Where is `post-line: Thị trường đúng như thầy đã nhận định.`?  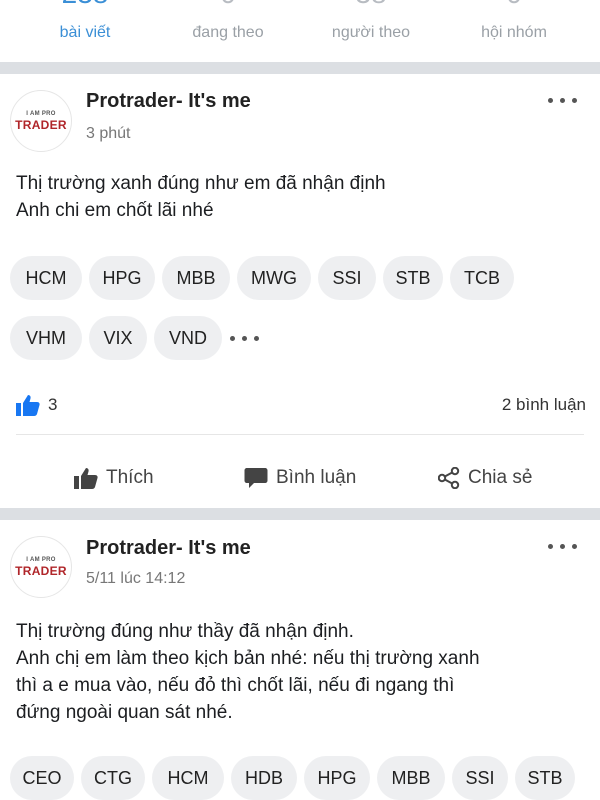 post-line: Thị trường đúng như thầy đã nhận định. is located at coordinates (185, 631).